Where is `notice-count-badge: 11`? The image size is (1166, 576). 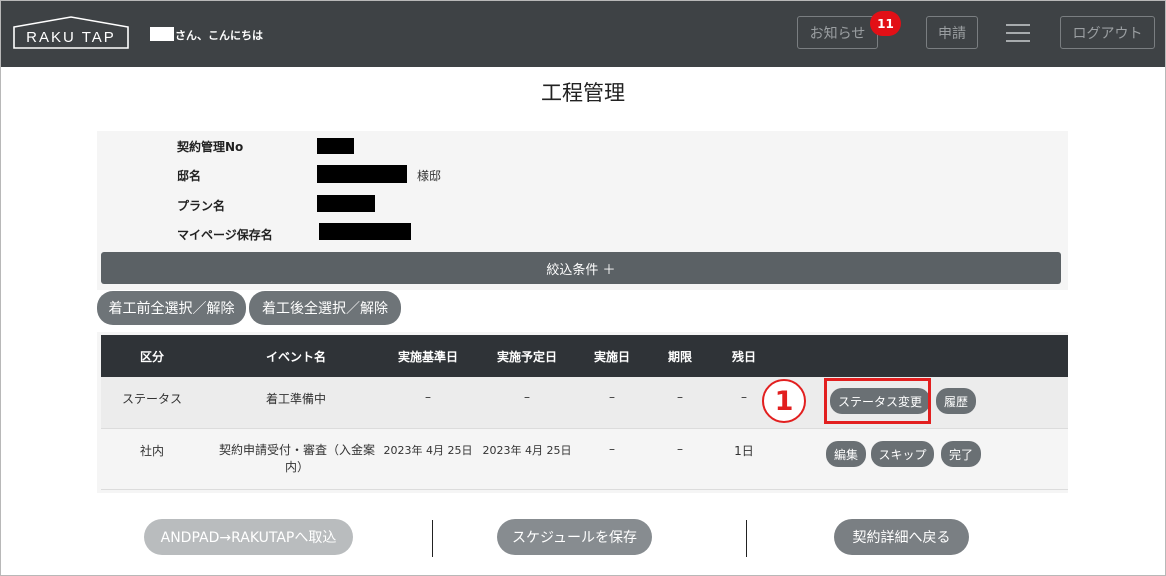 notice-count-badge: 11 is located at coordinates (885, 23).